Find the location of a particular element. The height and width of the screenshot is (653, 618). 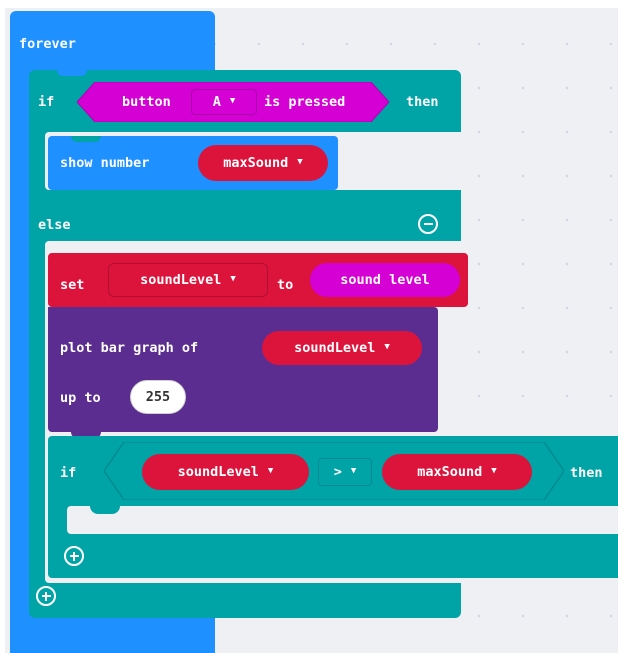

up-to-label: up to is located at coordinates (80, 398).